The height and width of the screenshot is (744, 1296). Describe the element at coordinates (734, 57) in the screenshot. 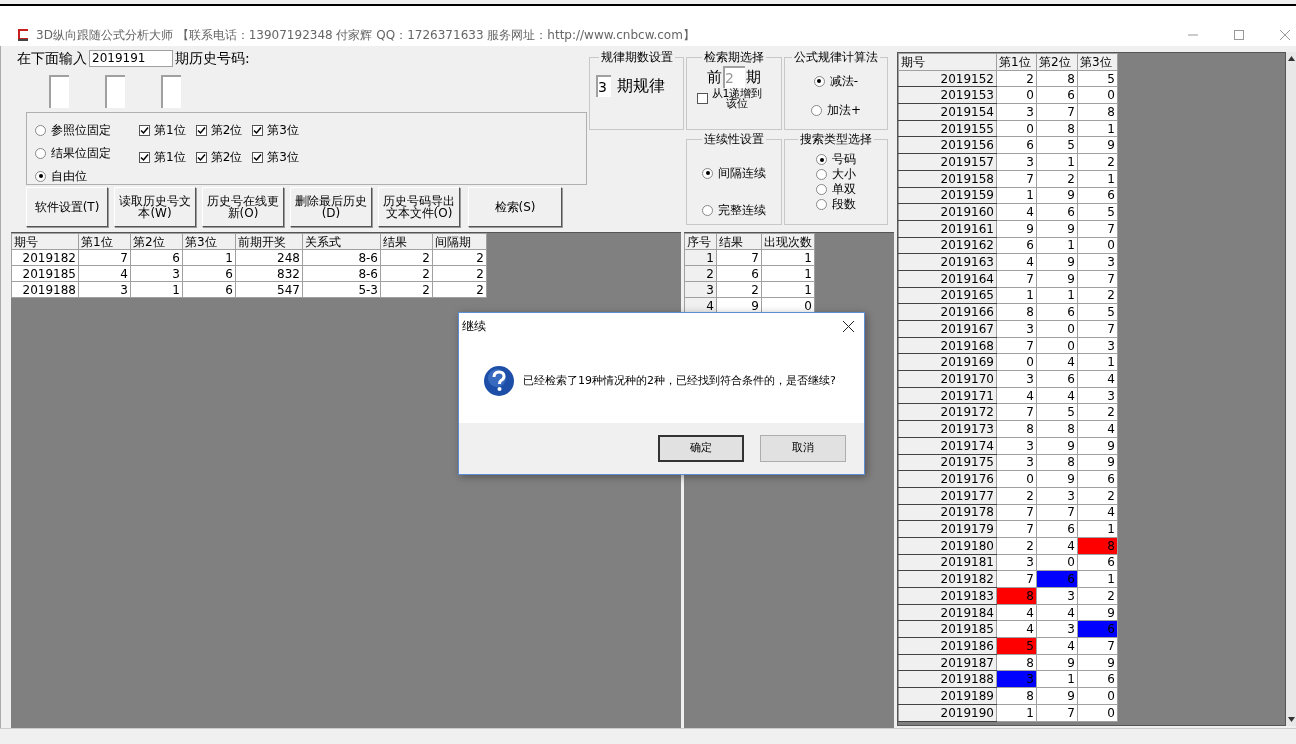

I see `group-title: 检索期选择` at that location.